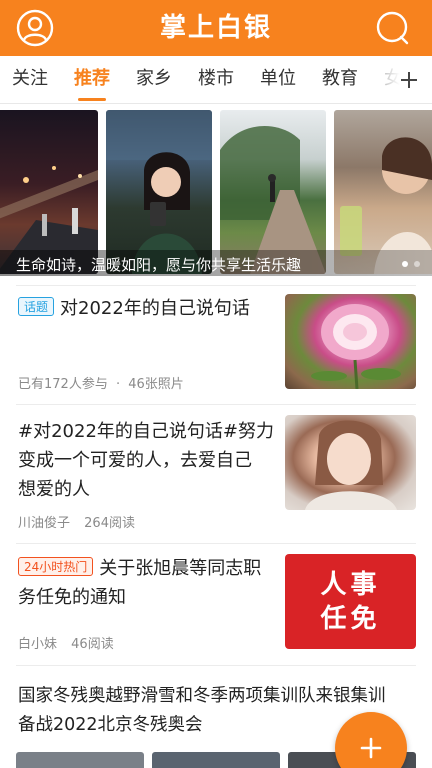  Describe the element at coordinates (417, 264) in the screenshot. I see `carousel-dot` at that location.